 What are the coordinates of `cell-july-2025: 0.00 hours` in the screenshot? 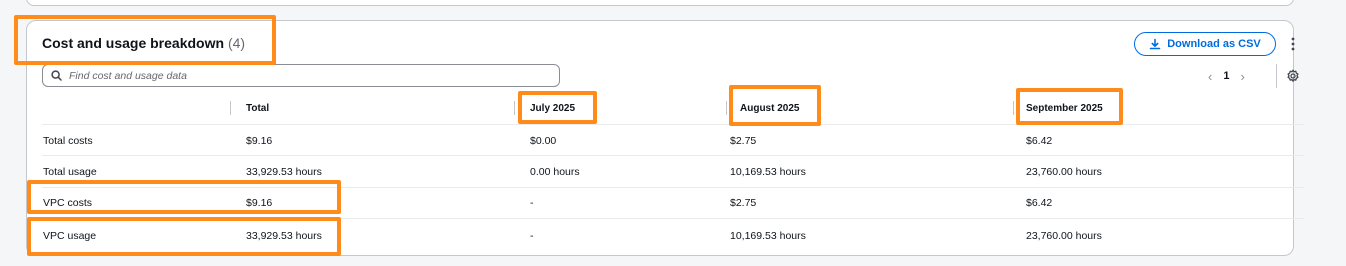 It's located at (555, 172).